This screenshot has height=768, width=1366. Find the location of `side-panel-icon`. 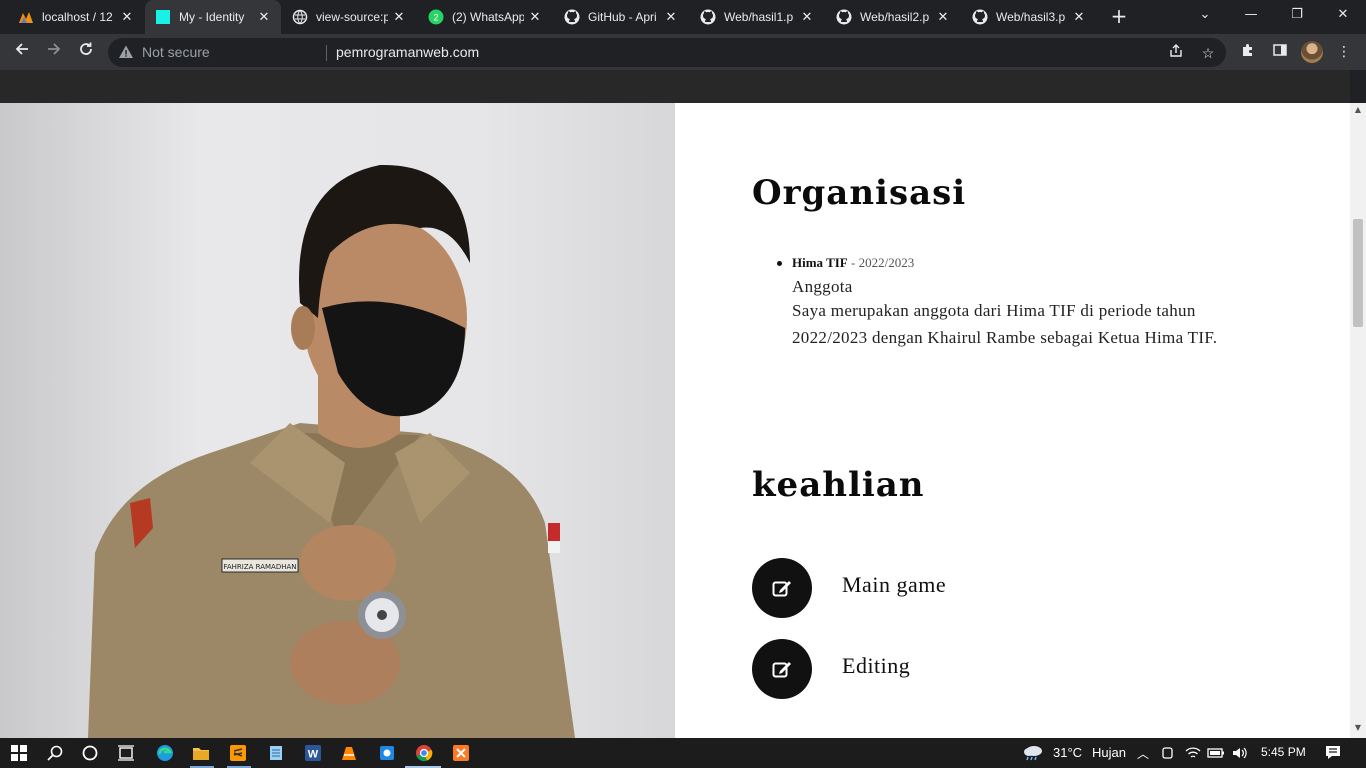

side-panel-icon is located at coordinates (1280, 52).